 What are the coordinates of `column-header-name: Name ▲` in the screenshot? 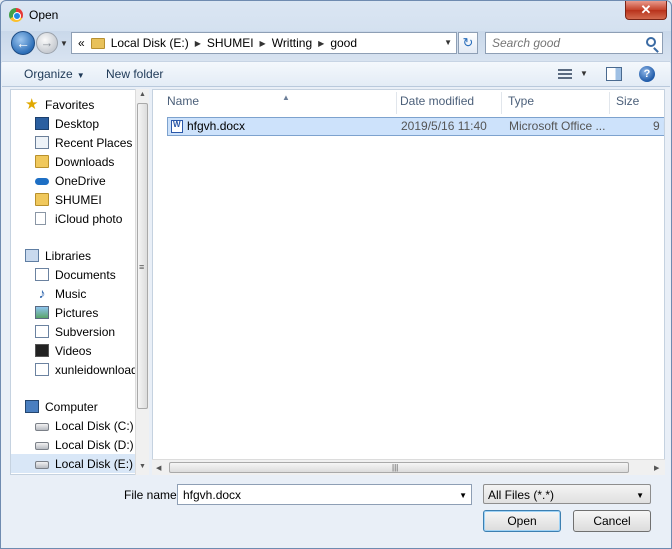 It's located at (279, 103).